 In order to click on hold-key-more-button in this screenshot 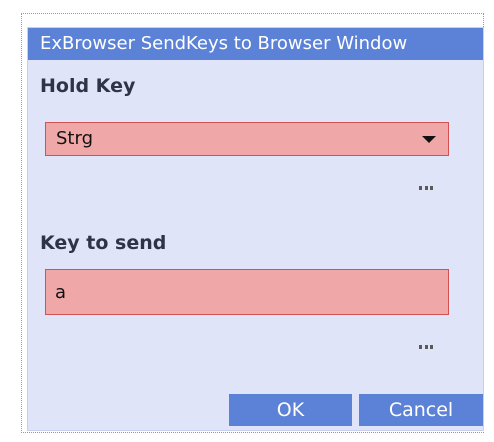, I will do `click(426, 188)`.